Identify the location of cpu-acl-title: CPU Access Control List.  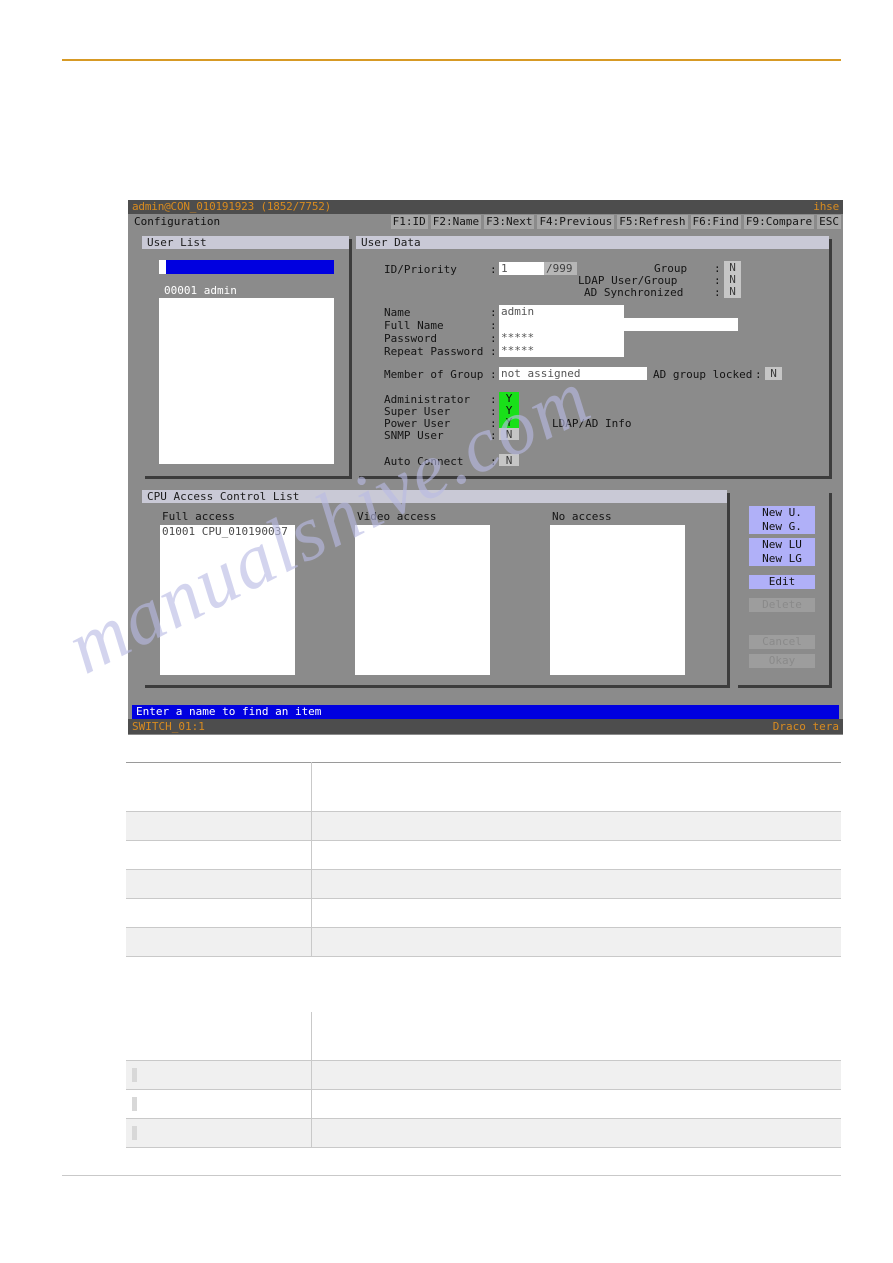
(434, 496).